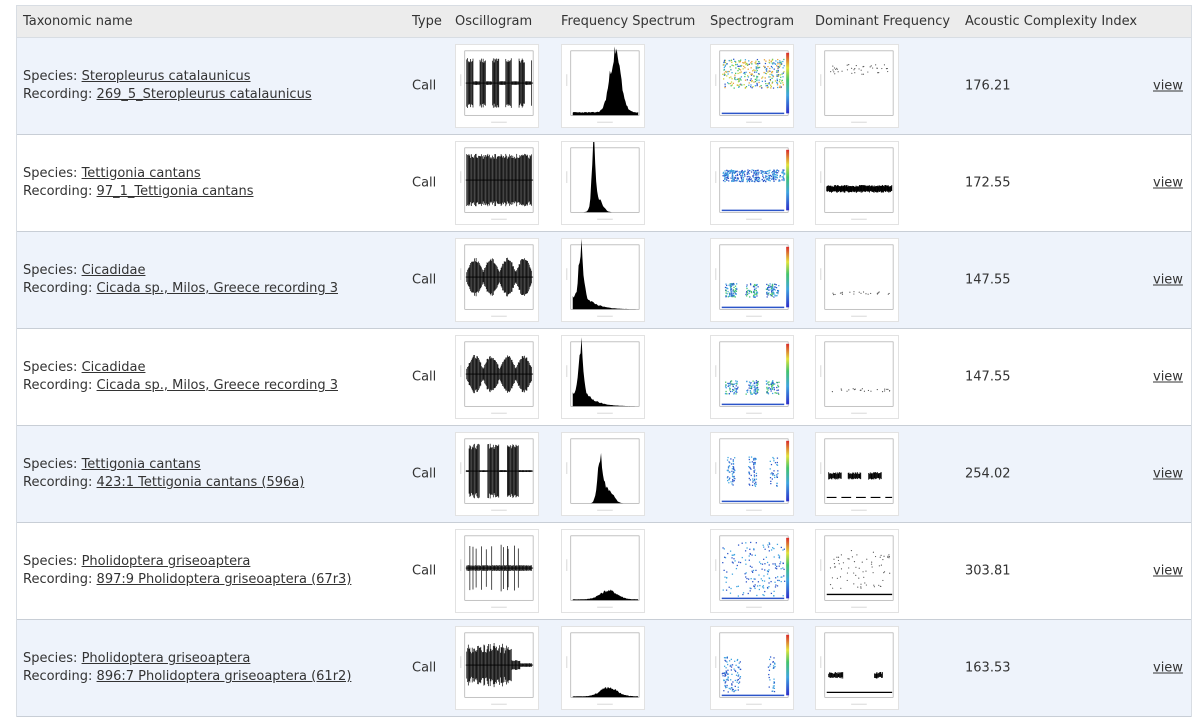 Image resolution: width=1200 pixels, height=717 pixels. What do you see at coordinates (988, 183) in the screenshot?
I see `aci-cell: 172.55` at bounding box center [988, 183].